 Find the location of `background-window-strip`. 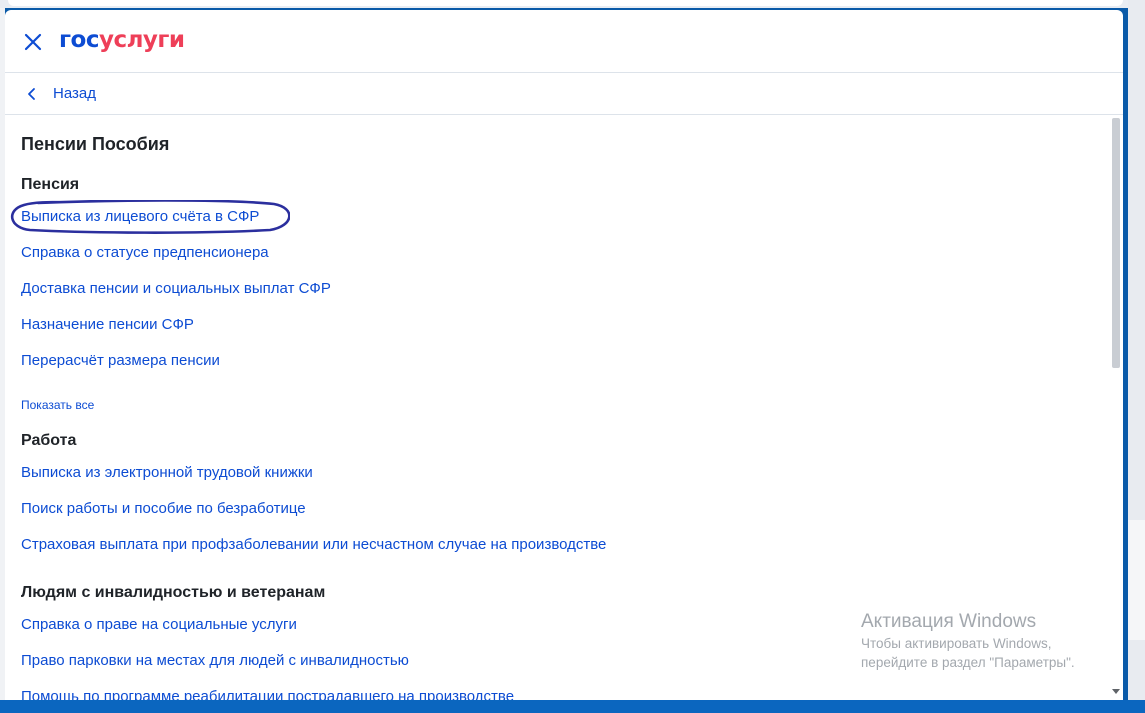

background-window-strip is located at coordinates (572, 4).